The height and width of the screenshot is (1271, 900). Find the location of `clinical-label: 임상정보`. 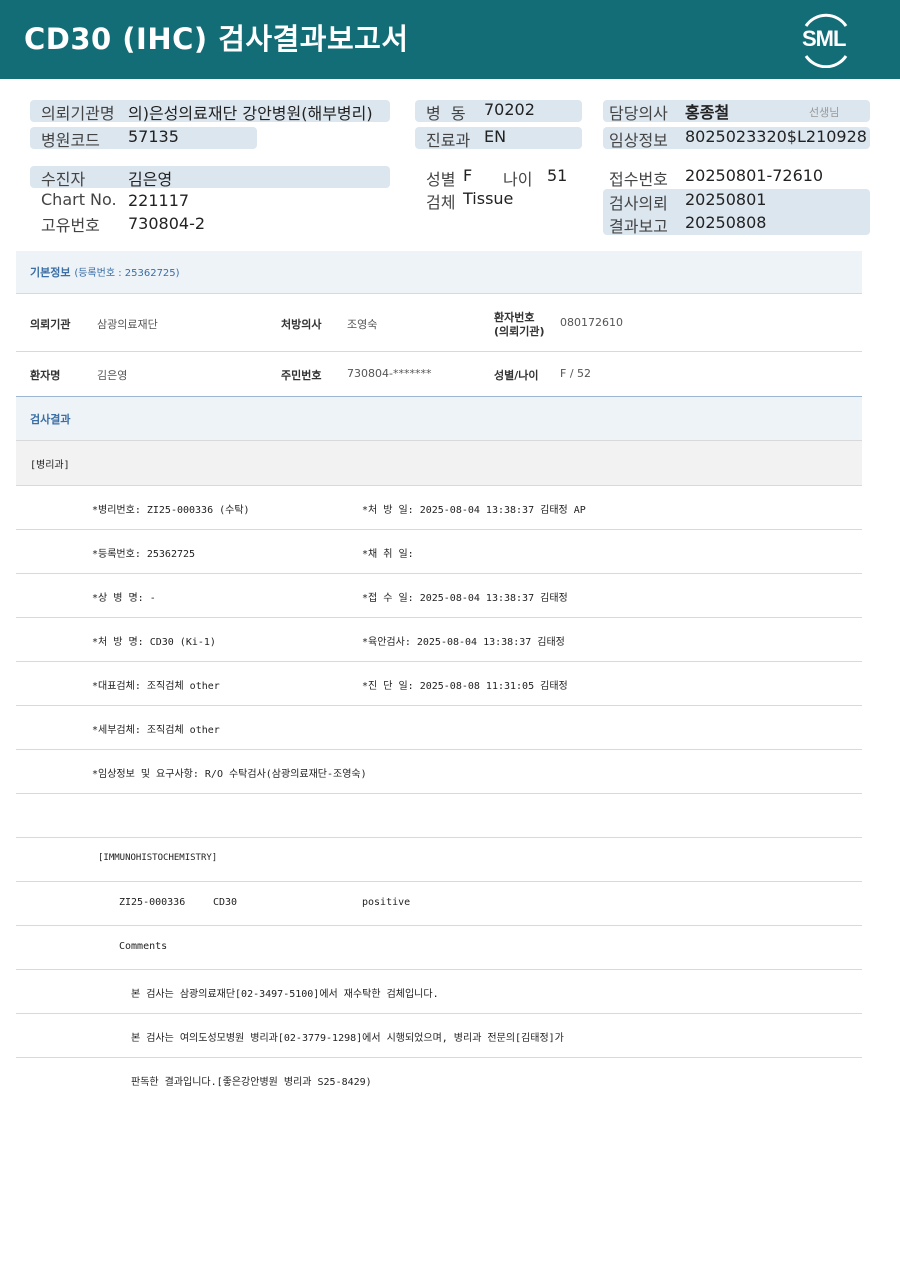

clinical-label: 임상정보 is located at coordinates (638, 140).